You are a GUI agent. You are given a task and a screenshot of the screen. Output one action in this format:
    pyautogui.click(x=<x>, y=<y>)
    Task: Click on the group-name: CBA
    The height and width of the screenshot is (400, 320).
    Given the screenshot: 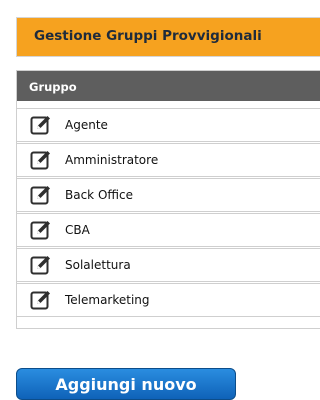 What is the action you would take?
    pyautogui.click(x=77, y=230)
    